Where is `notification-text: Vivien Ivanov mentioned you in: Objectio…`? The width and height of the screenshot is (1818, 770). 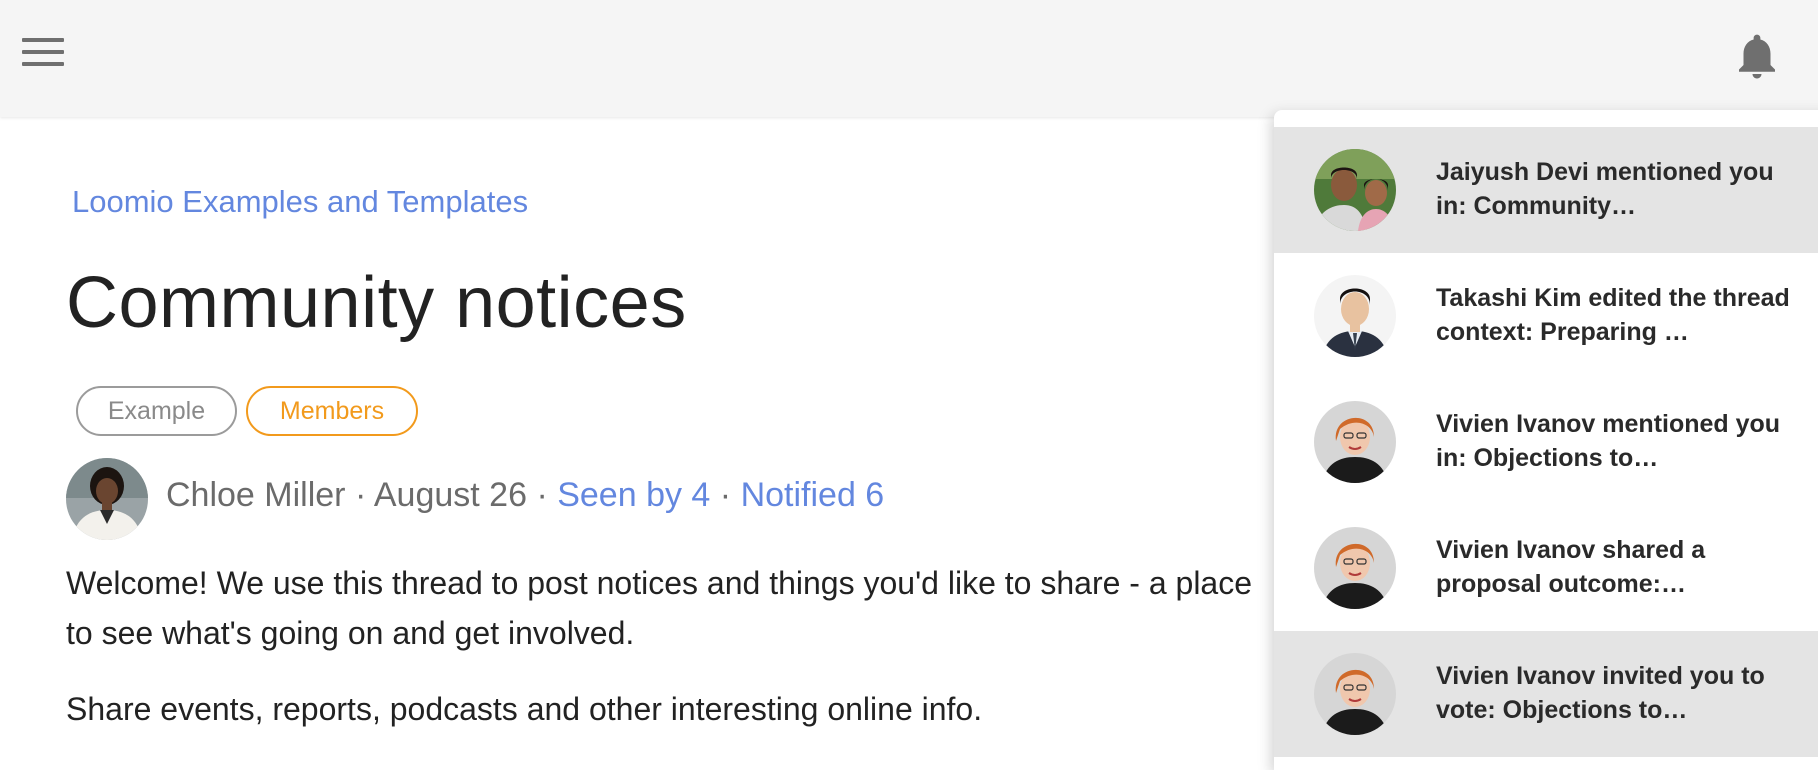
notification-text: Vivien Ivanov mentioned you in: Objectio… is located at coordinates (1608, 441).